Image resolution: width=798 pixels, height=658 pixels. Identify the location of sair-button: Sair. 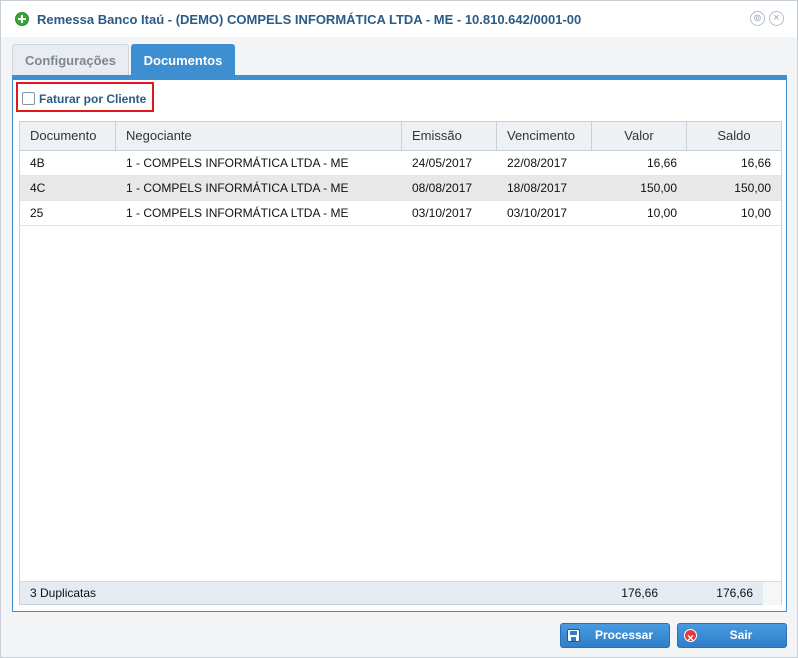
(732, 636).